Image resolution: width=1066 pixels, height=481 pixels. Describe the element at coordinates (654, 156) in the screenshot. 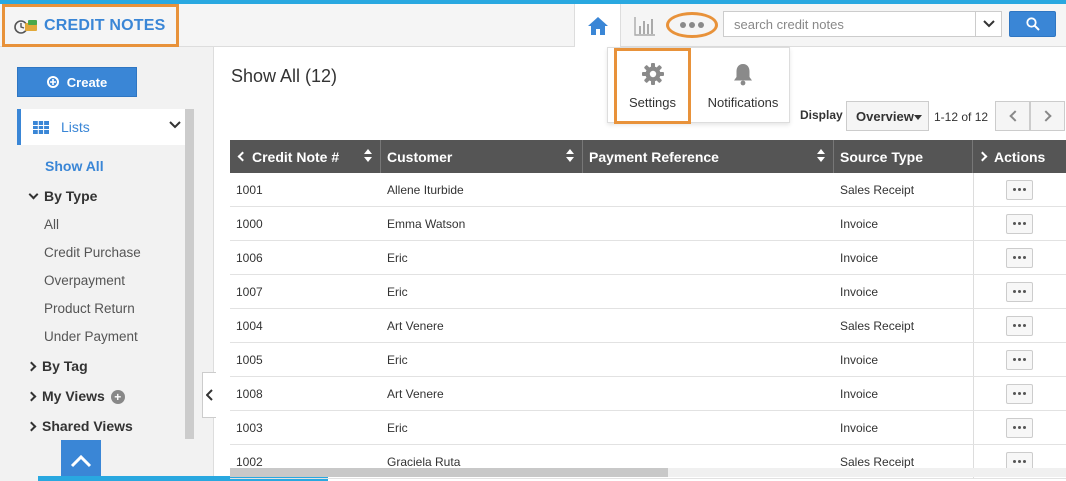

I see `column-label: Payment Reference` at that location.